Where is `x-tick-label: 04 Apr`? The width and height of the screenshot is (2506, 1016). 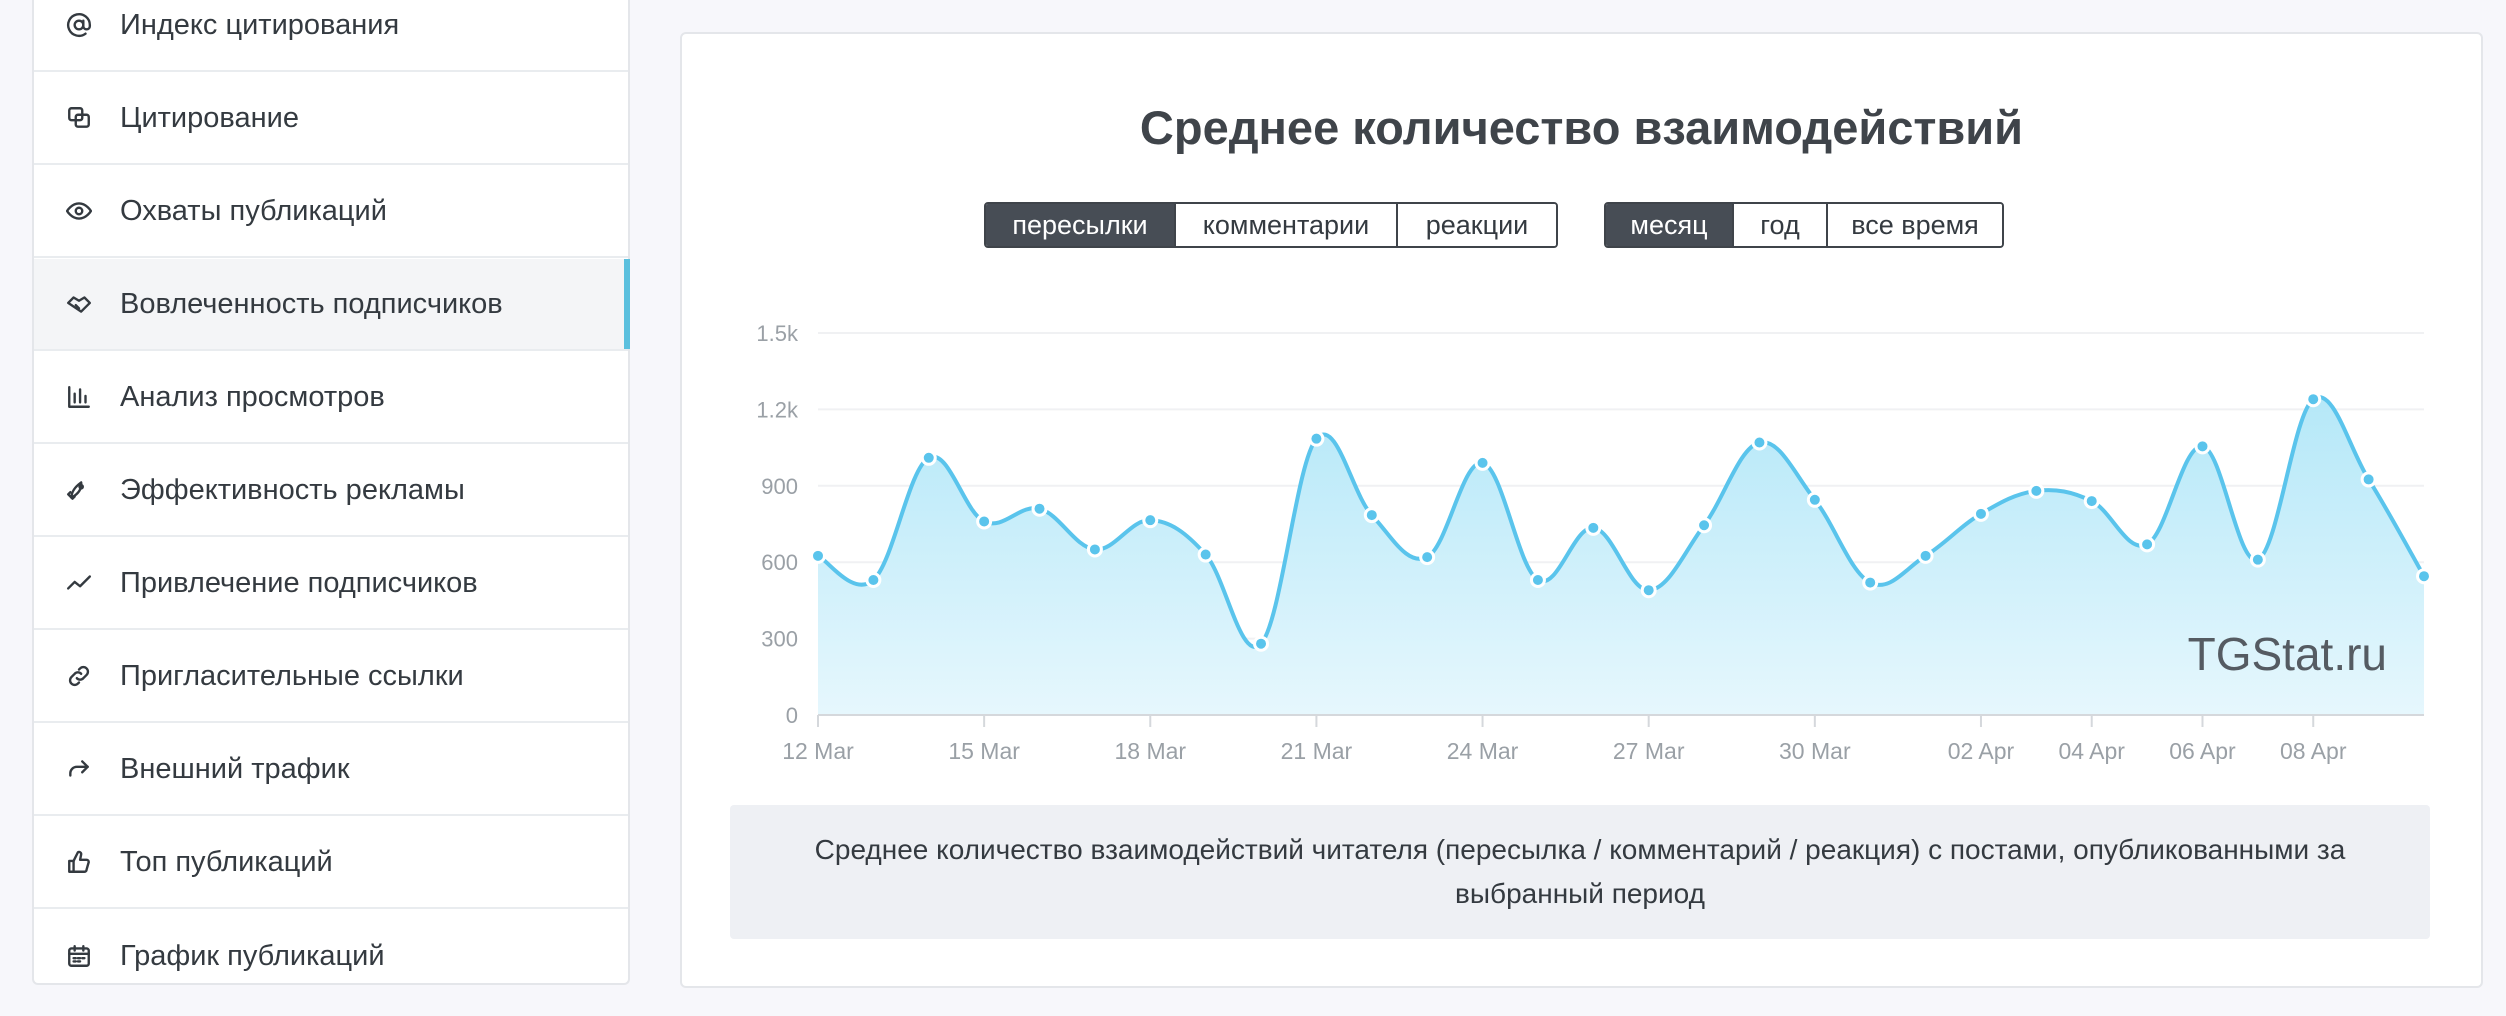
x-tick-label: 04 Apr is located at coordinates (2091, 751).